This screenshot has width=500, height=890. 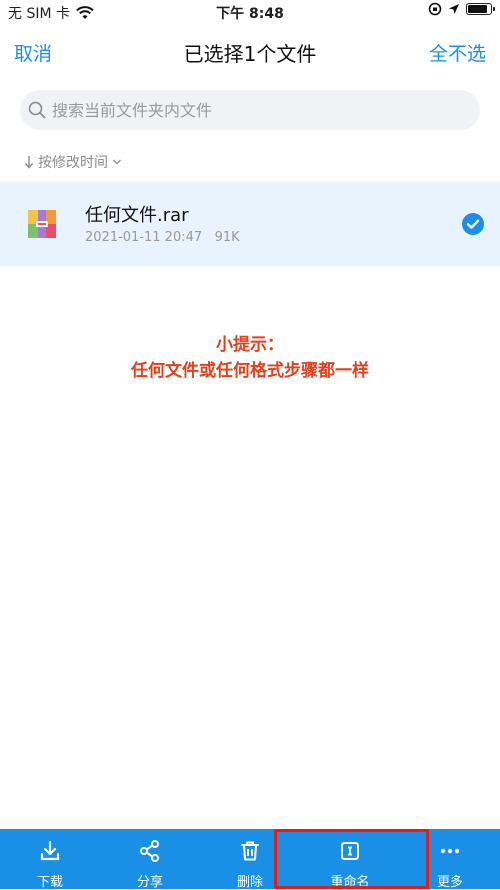 What do you see at coordinates (250, 851) in the screenshot?
I see `trash-icon` at bounding box center [250, 851].